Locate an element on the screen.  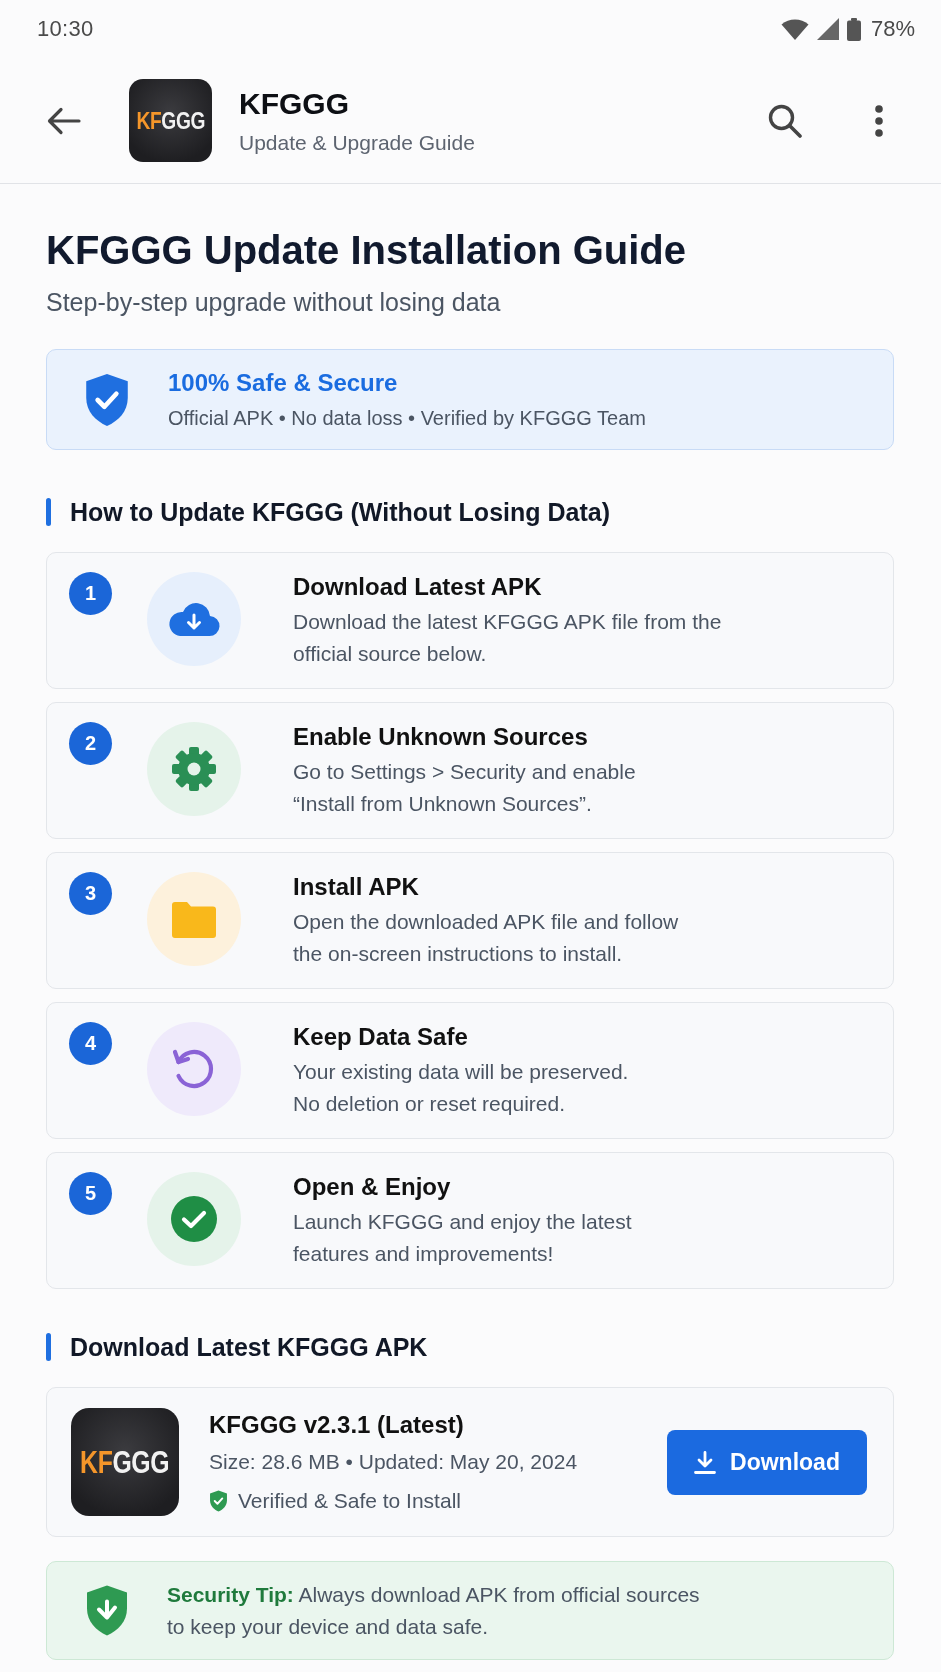
step-title: Keep Data Safe is located at coordinates (380, 1037).